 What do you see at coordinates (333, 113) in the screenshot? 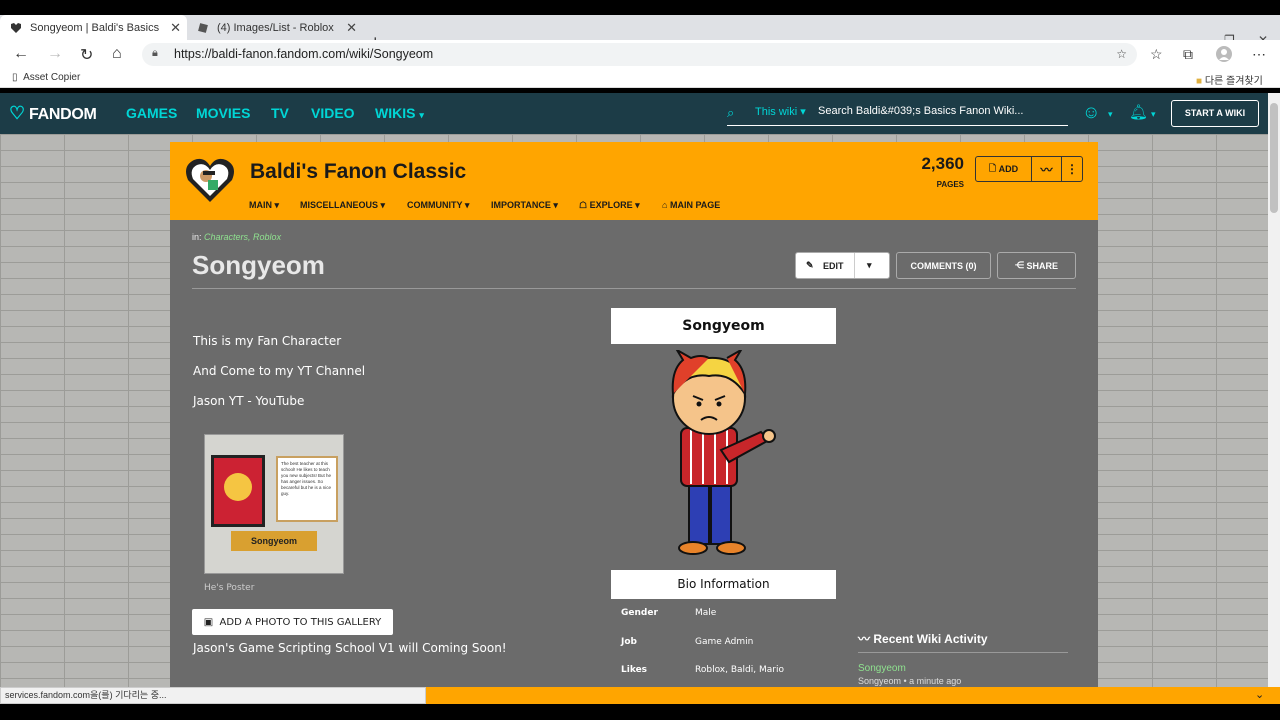
I see `nav-video: VIDEO` at bounding box center [333, 113].